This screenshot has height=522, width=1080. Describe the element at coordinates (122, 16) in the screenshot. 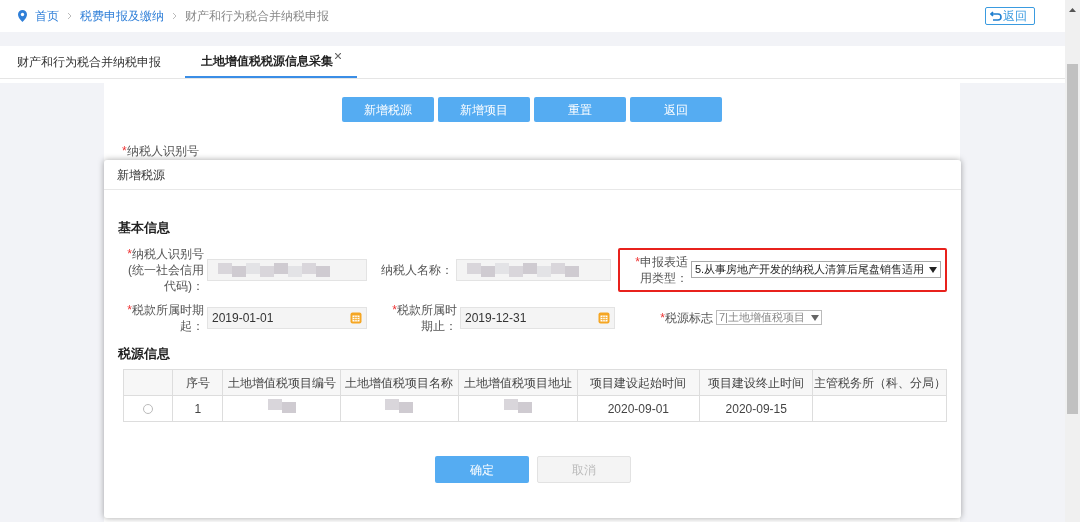

I see `breadcrumb-link: 税费申报及缴纳` at that location.